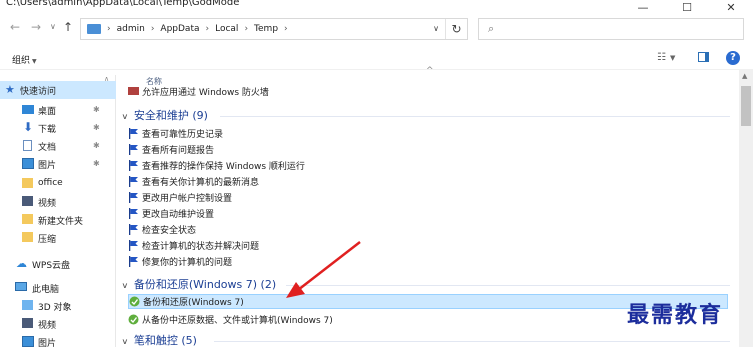  Describe the element at coordinates (675, 315) in the screenshot. I see `watermark: 最需教育` at that location.